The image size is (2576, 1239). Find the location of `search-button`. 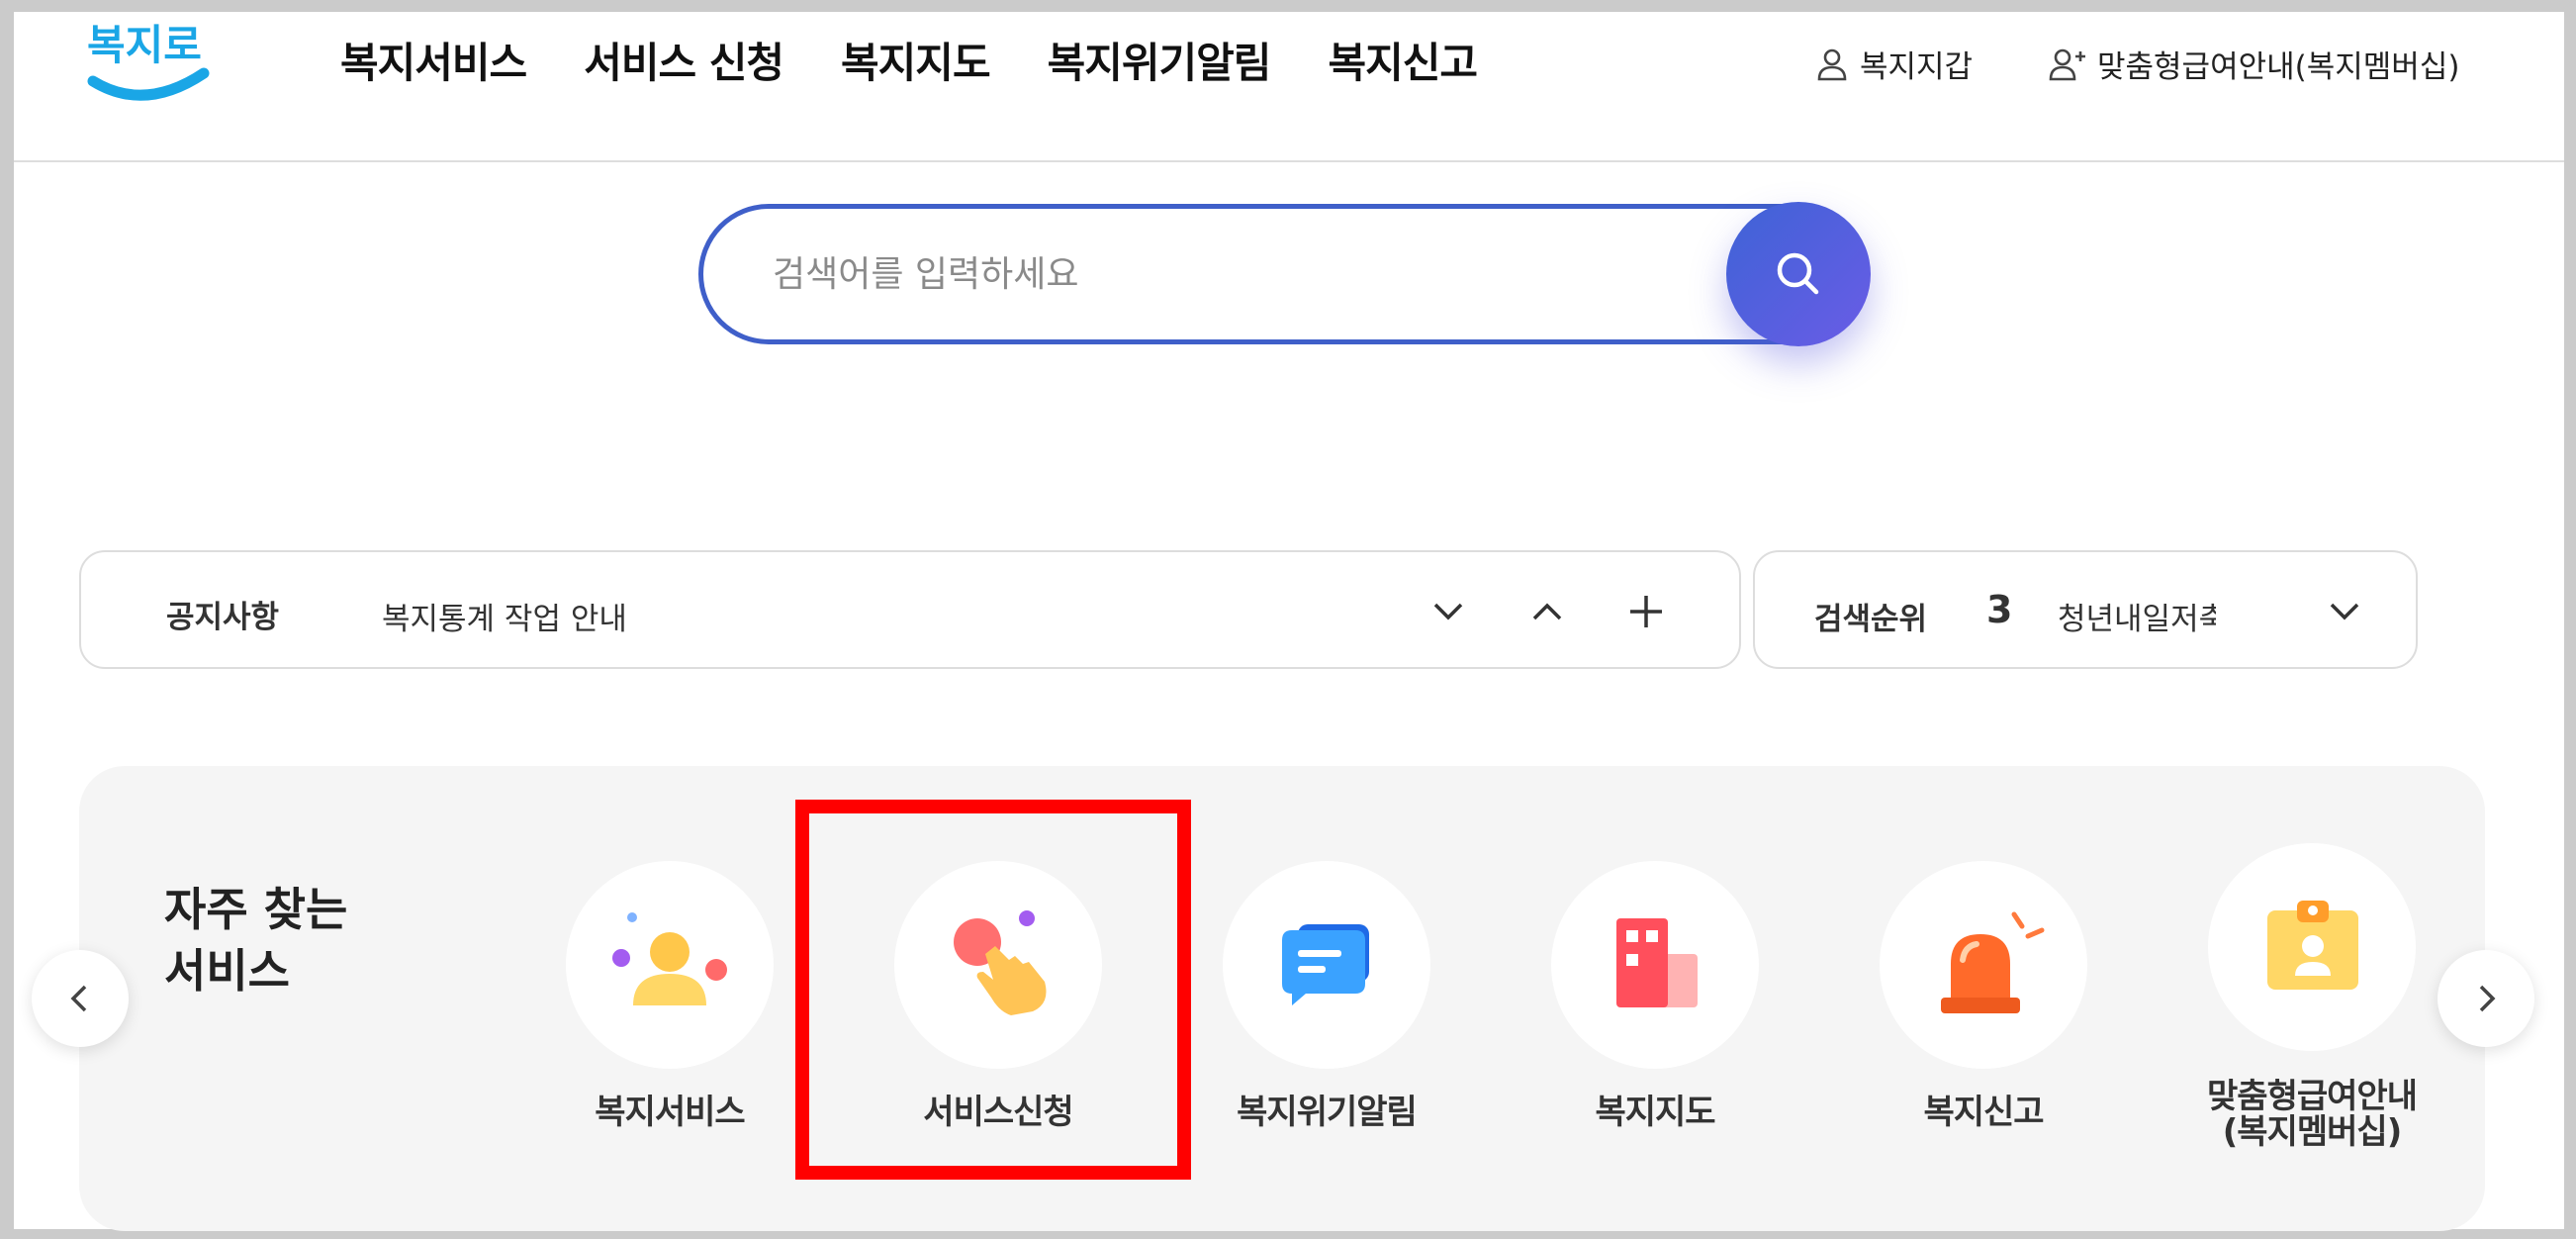

search-button is located at coordinates (1798, 274).